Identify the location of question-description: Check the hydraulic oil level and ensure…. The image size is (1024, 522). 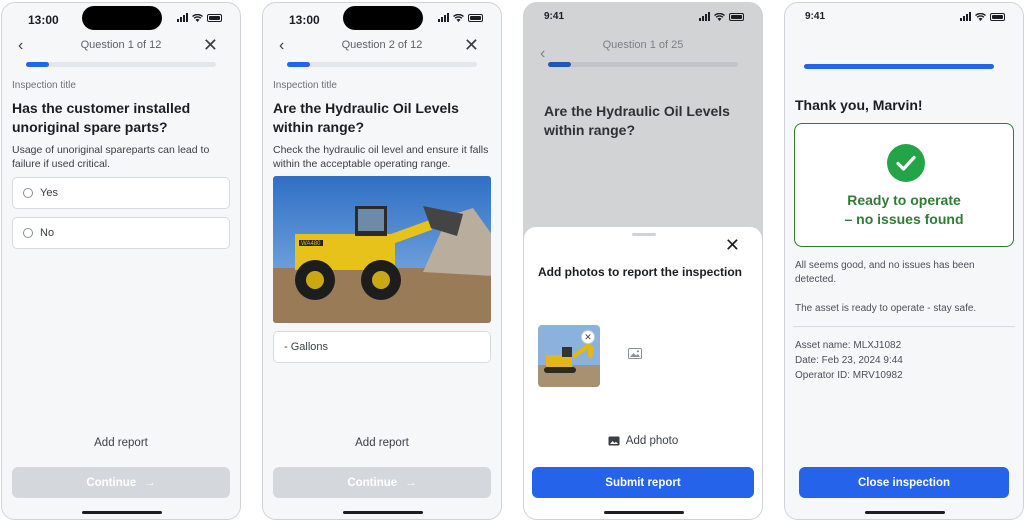
(381, 157).